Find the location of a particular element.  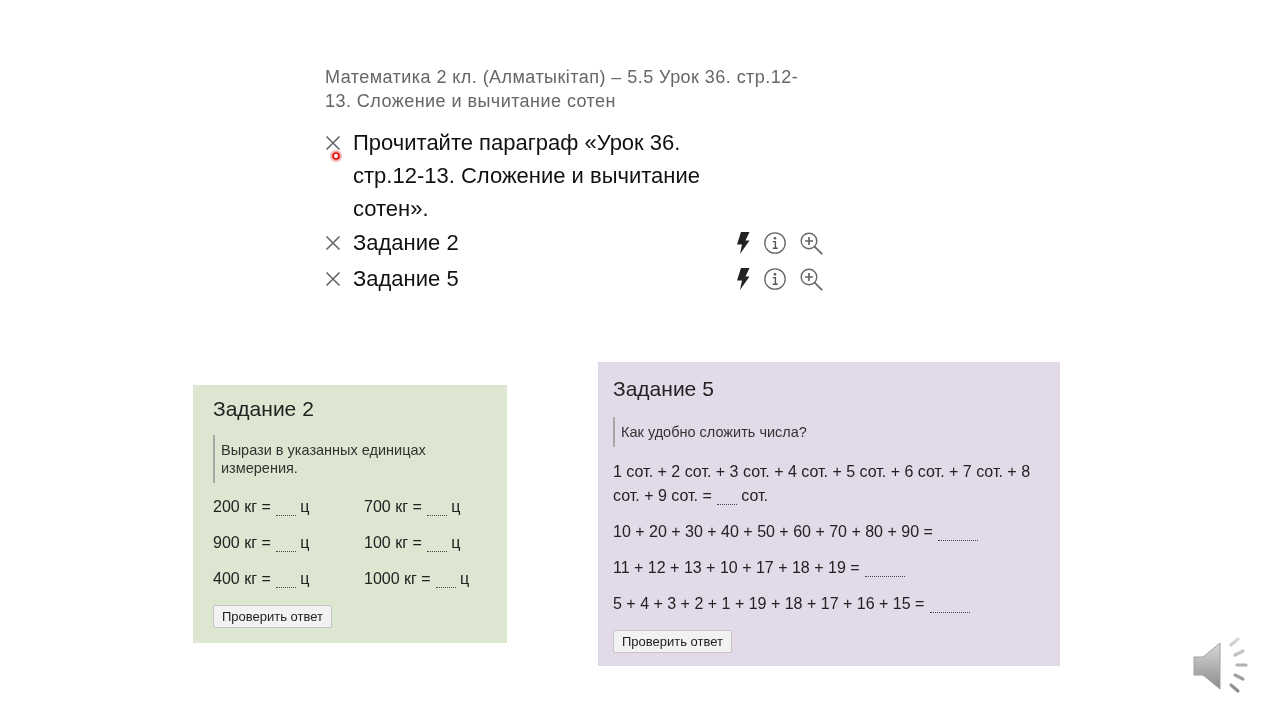

task-link: Задание 5 is located at coordinates (544, 279).